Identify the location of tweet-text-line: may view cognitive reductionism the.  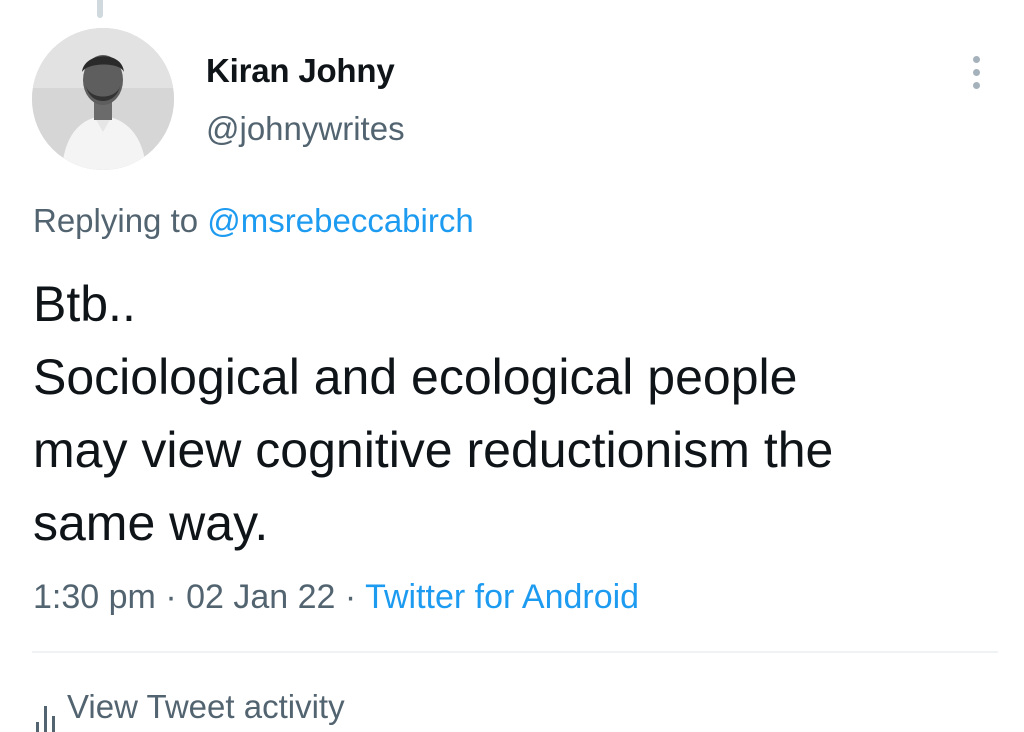
(433, 450).